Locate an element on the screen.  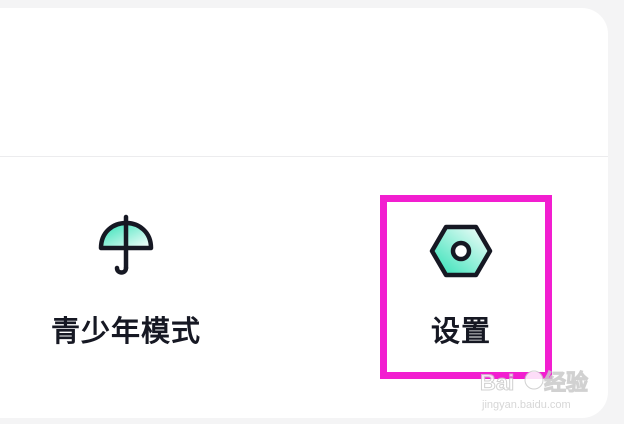
teen-mode-button: 青少年模式 is located at coordinates (126, 267).